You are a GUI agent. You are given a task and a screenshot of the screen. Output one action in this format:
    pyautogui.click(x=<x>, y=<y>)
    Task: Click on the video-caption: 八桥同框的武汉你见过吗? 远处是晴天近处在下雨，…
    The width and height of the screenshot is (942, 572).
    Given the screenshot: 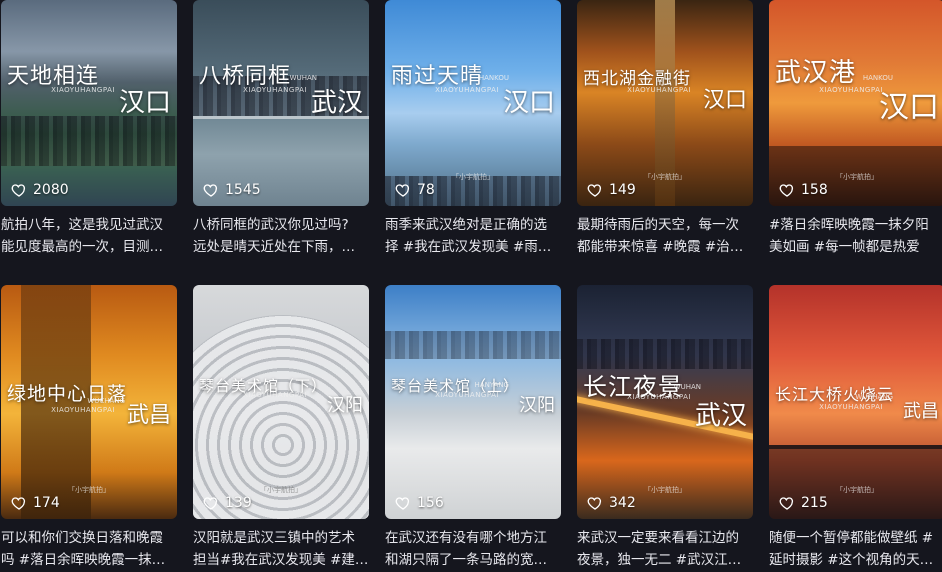 What is the action you would take?
    pyautogui.click(x=281, y=236)
    